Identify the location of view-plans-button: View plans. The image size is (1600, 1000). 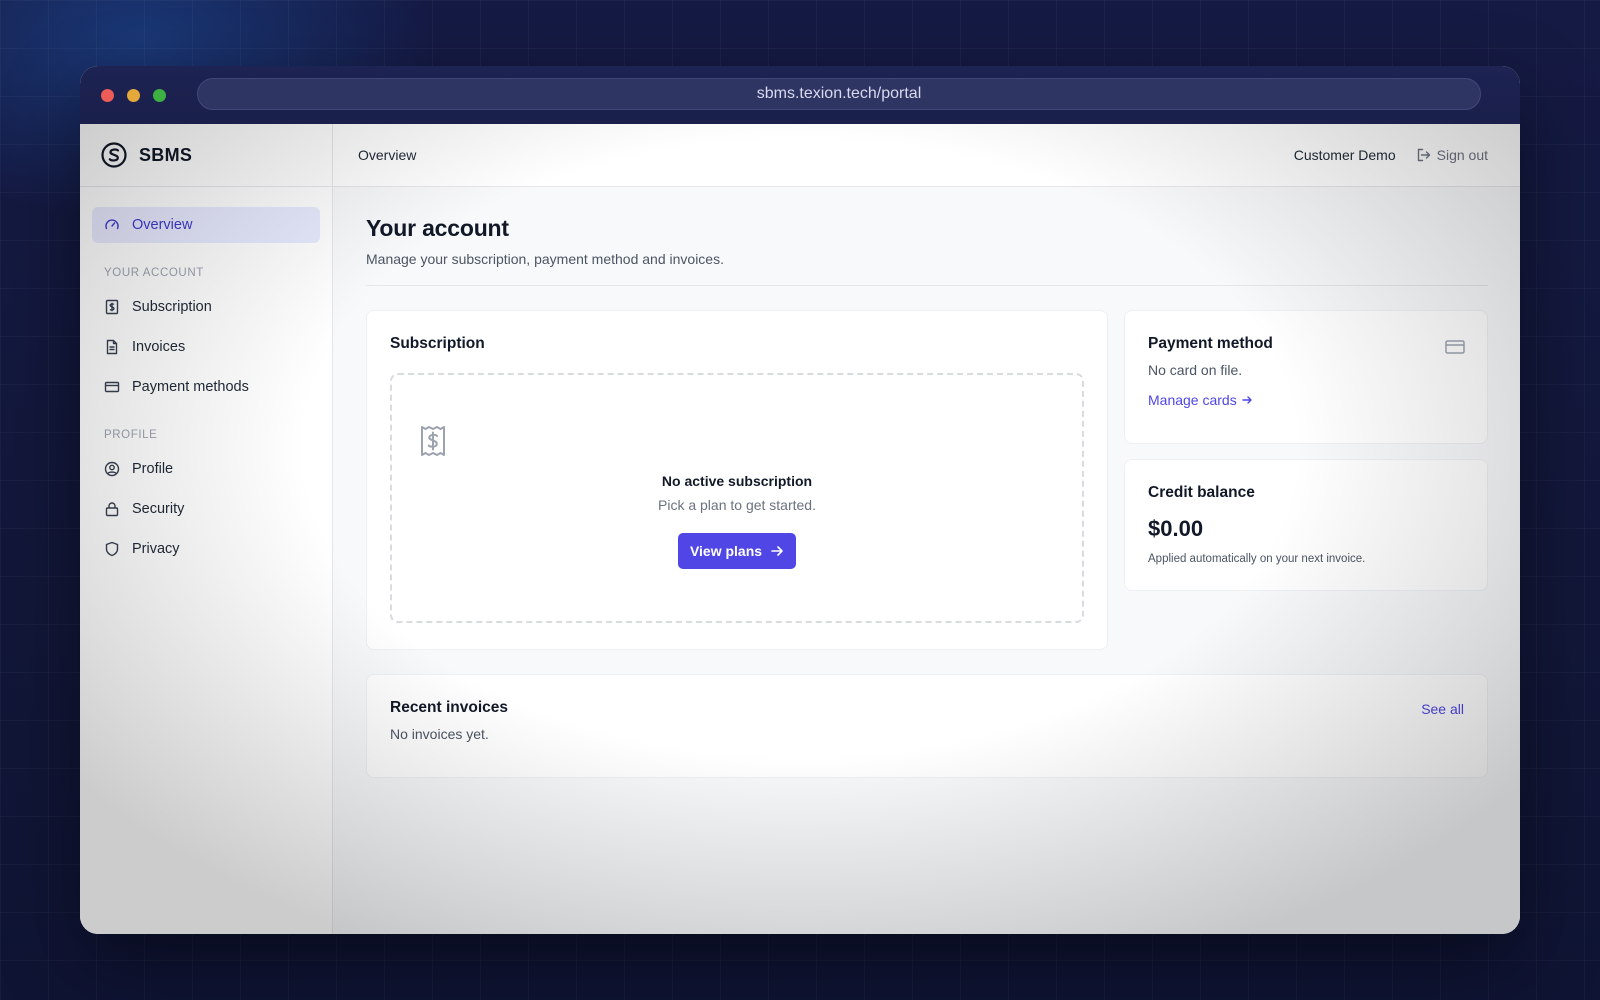
(737, 551).